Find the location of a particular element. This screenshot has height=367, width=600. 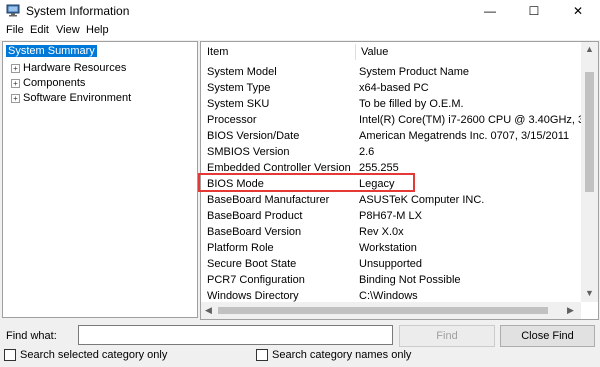

row-value-cell: Workstation is located at coordinates (388, 248).